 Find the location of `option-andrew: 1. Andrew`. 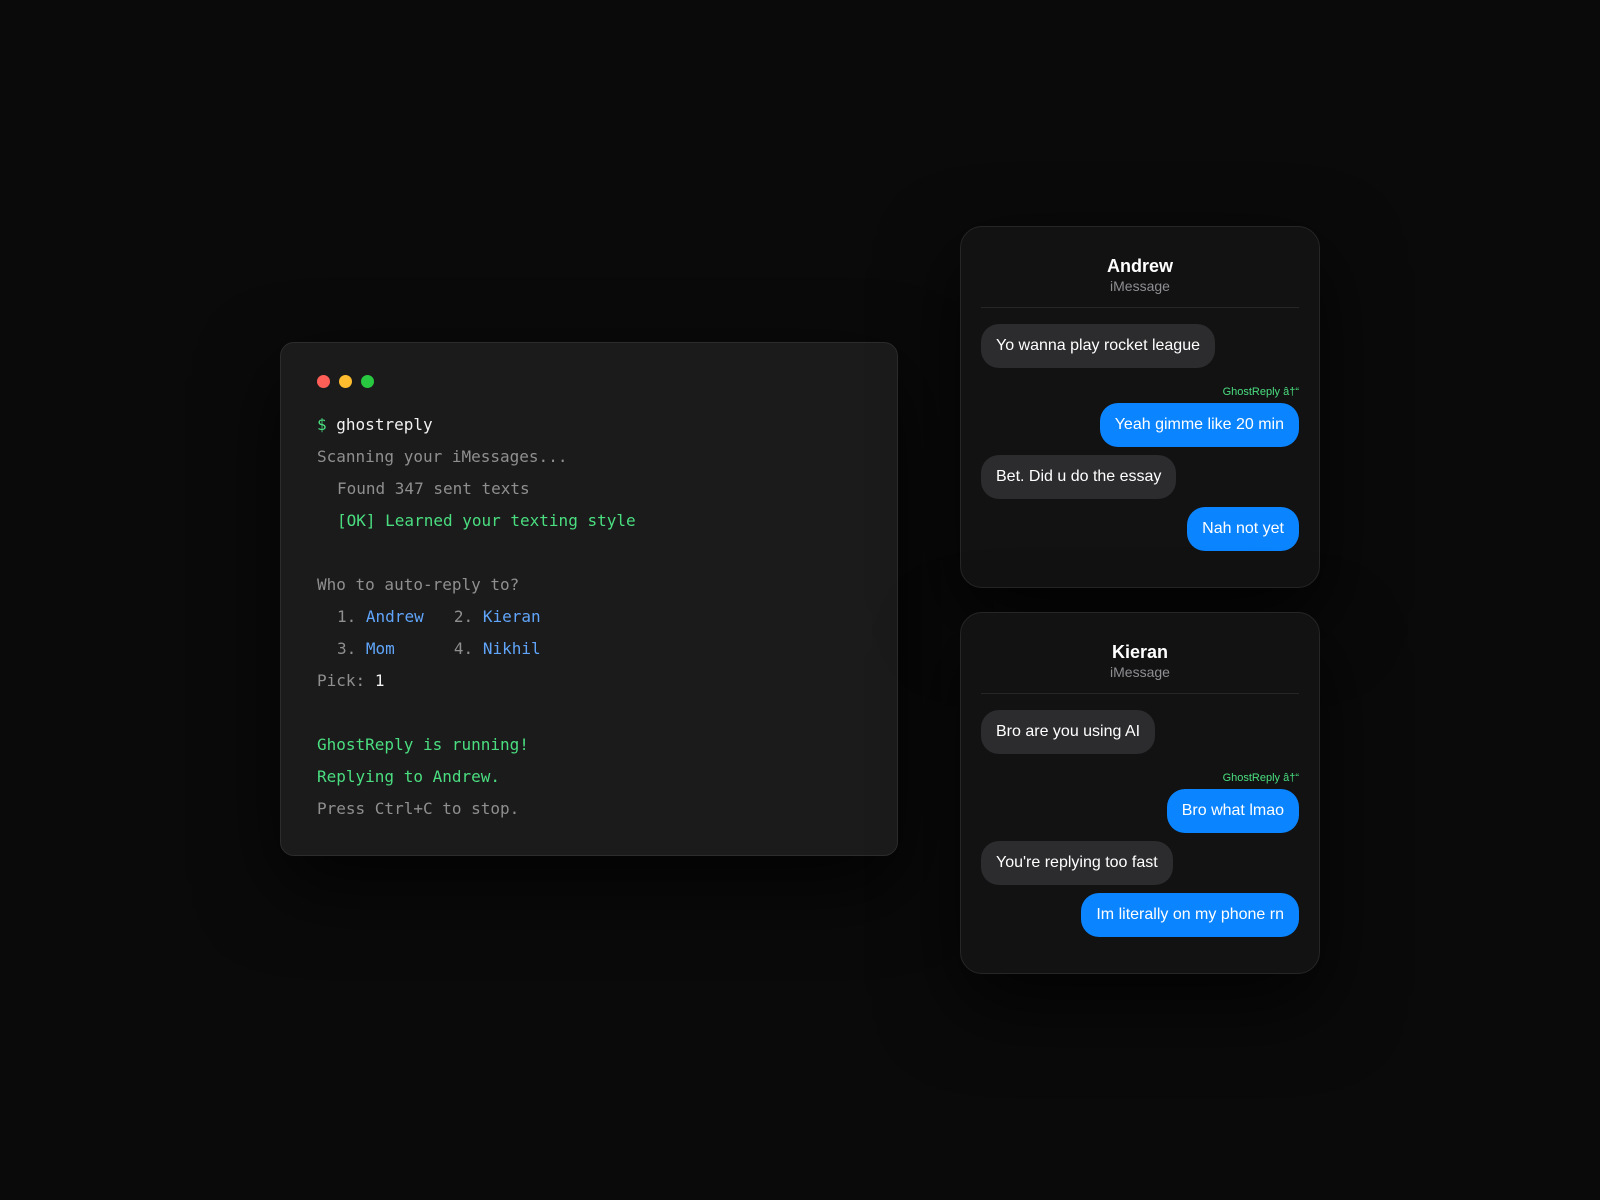

option-andrew: 1. Andrew is located at coordinates (395, 617).